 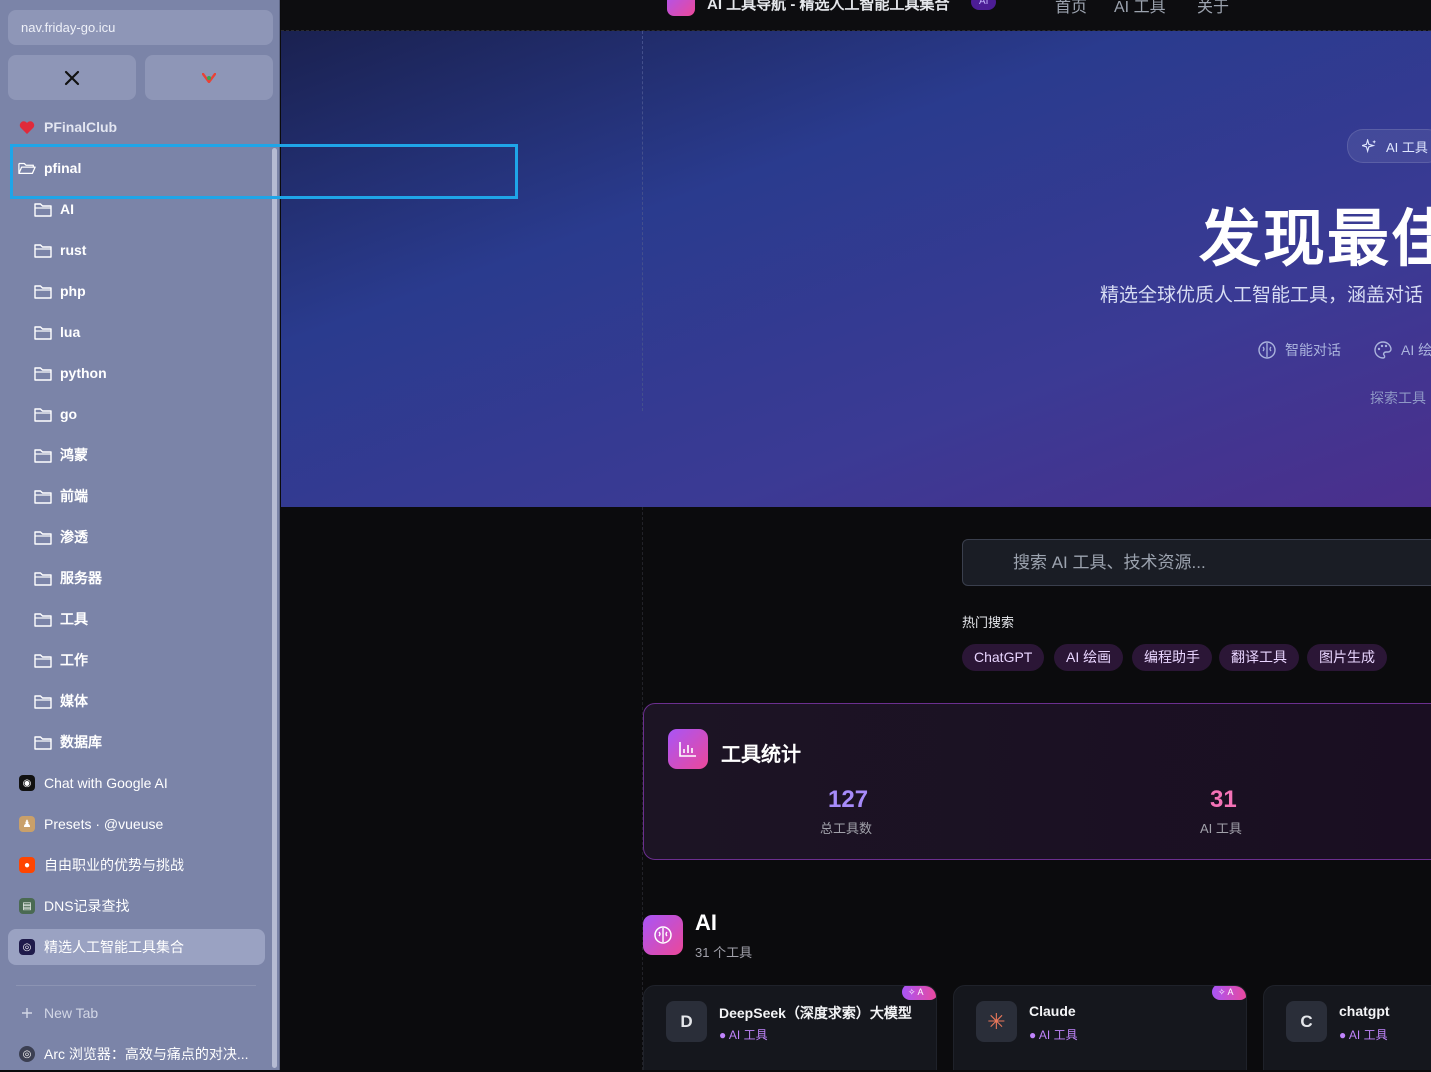 What do you see at coordinates (1389, 146) in the screenshot?
I see `hero-badge: AI 工具` at bounding box center [1389, 146].